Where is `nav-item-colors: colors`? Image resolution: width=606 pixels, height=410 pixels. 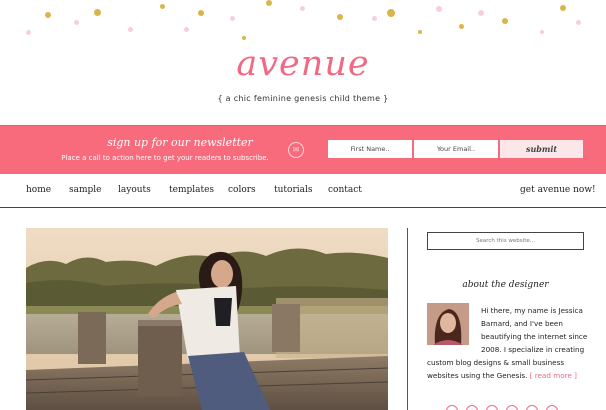 nav-item-colors: colors is located at coordinates (242, 190).